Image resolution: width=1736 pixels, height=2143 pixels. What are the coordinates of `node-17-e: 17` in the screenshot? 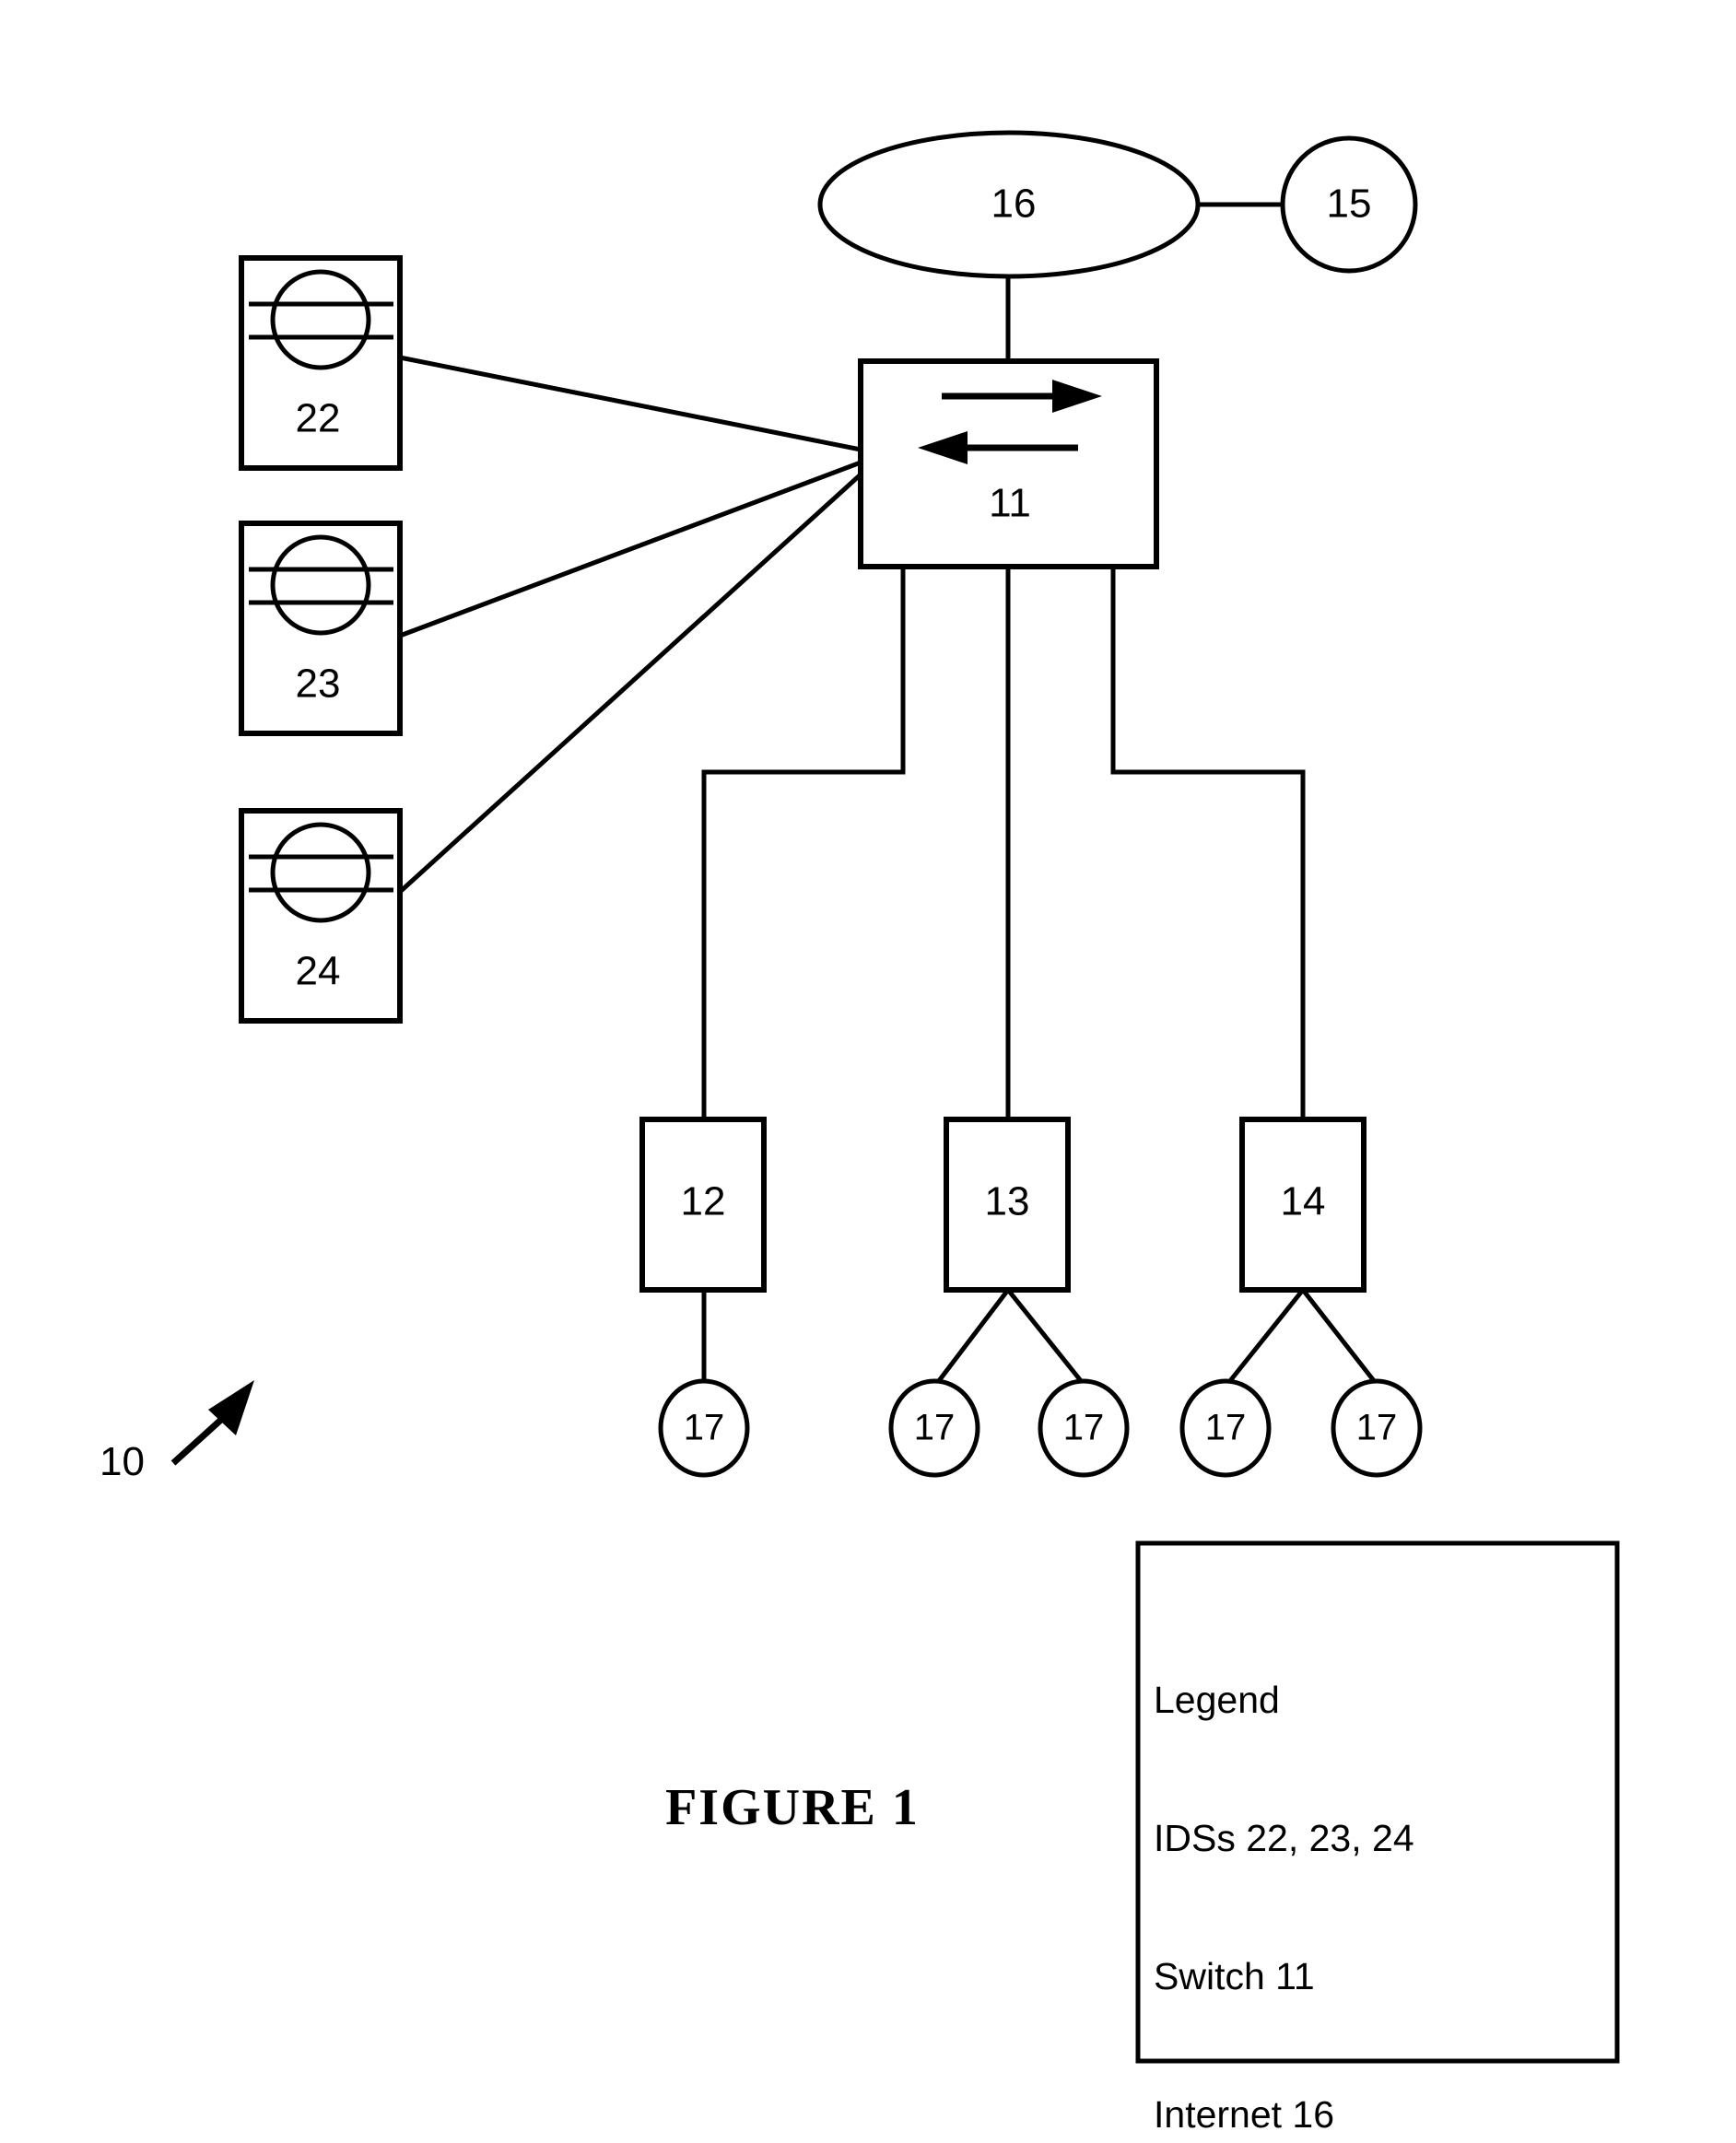 It's located at (1377, 1428).